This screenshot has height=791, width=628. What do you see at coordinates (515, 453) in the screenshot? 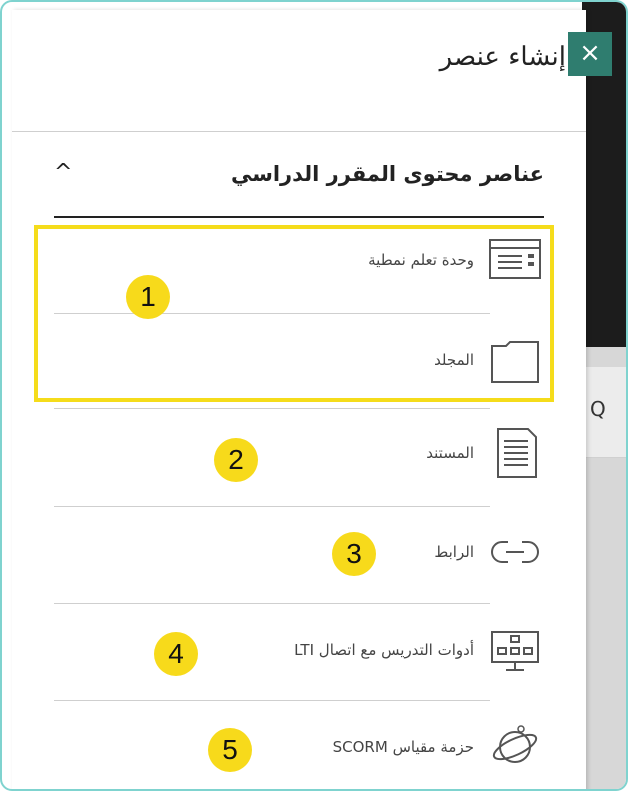
I see `document-icon` at bounding box center [515, 453].